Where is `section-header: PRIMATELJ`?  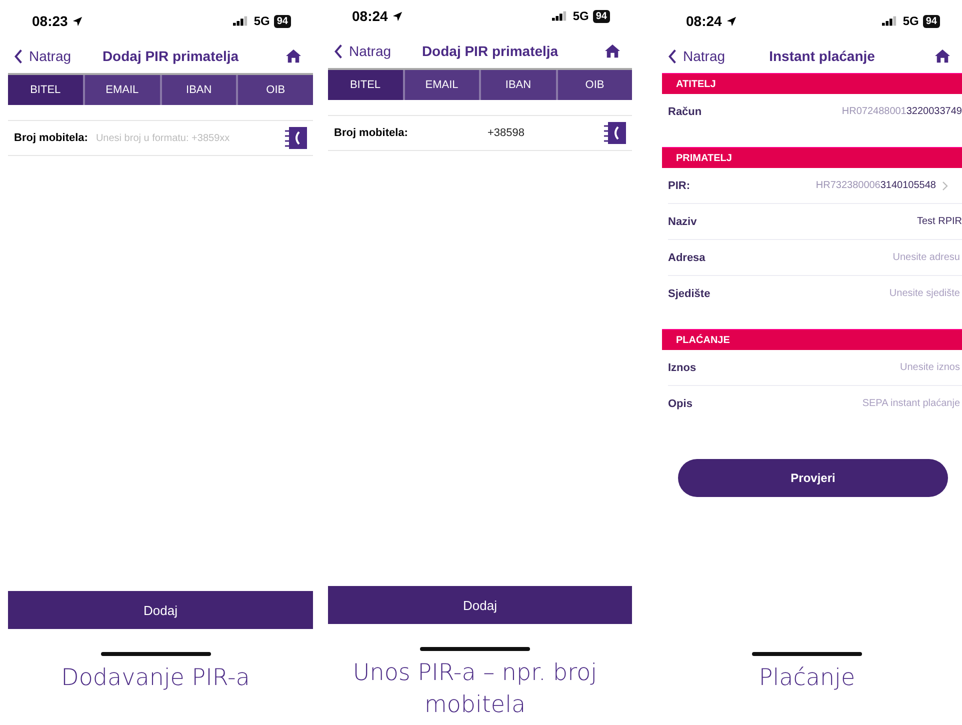 section-header: PRIMATELJ is located at coordinates (812, 157).